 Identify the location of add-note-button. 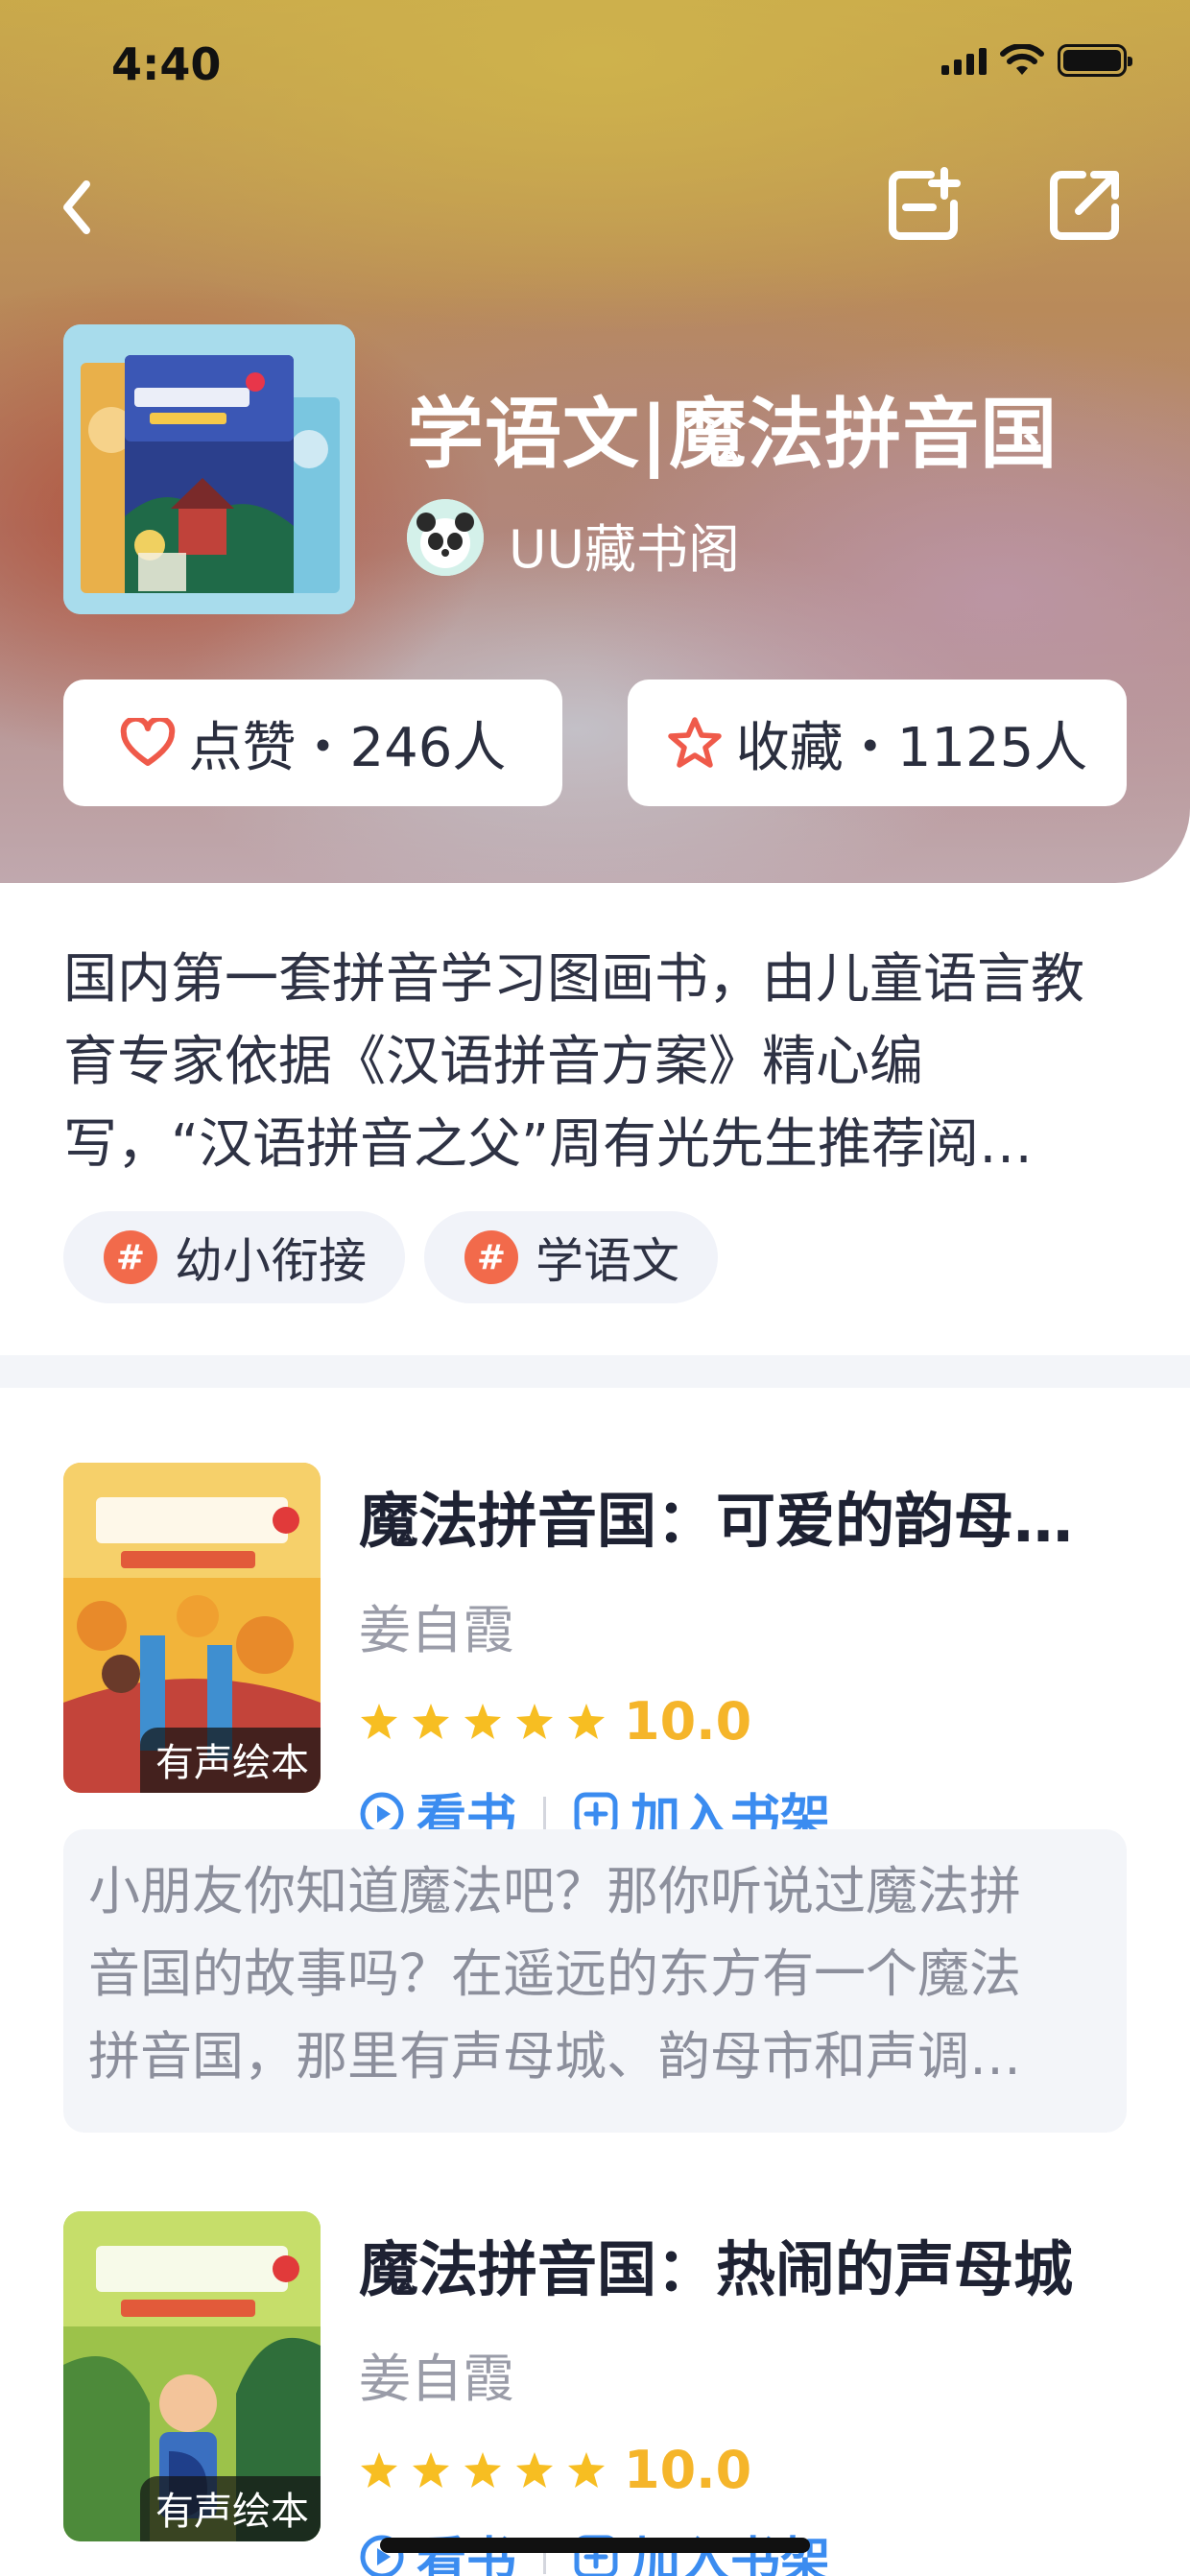
(924, 205).